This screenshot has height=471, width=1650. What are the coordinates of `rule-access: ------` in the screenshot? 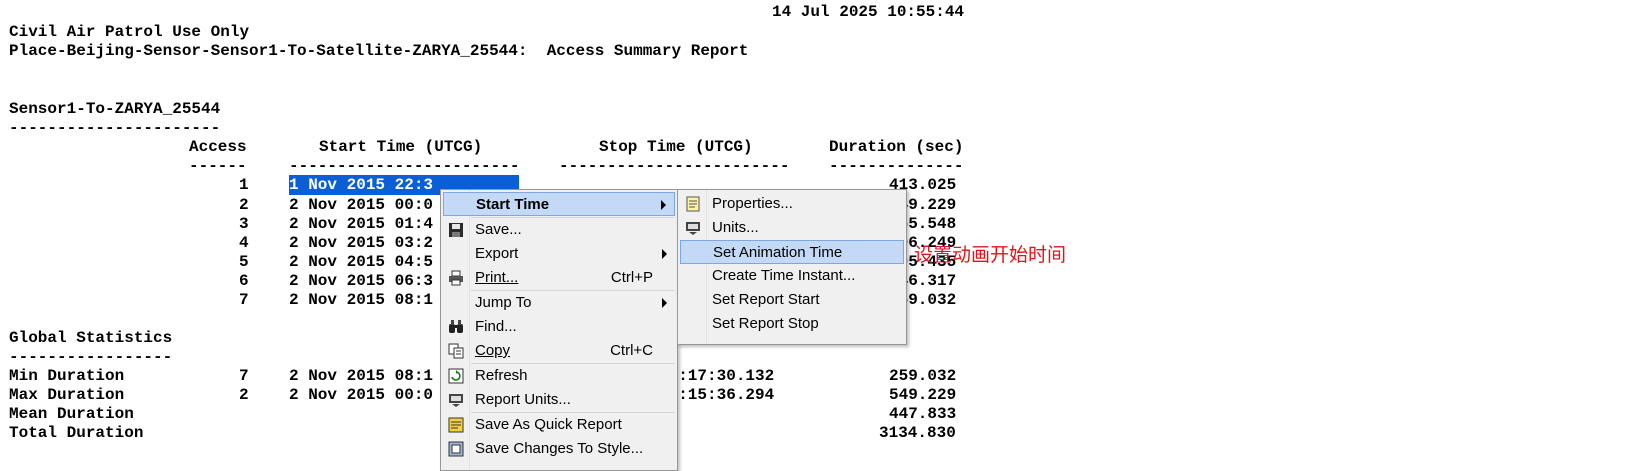 It's located at (218, 166).